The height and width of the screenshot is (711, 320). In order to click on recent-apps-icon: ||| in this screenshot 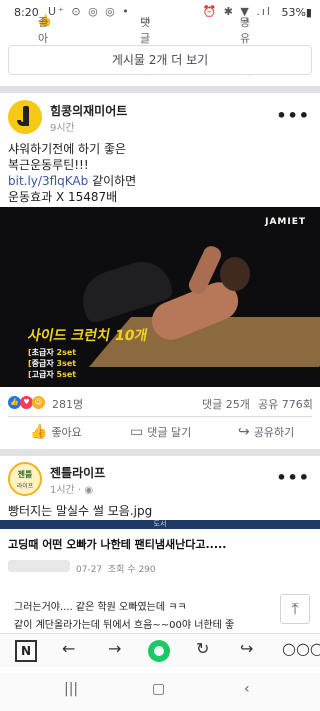, I will do `click(71, 689)`.